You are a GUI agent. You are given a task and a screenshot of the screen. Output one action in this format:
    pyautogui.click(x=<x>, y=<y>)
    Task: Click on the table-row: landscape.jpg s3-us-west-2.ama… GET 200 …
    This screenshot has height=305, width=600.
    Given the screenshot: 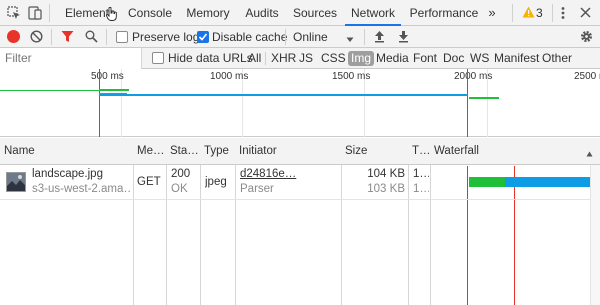 What is the action you would take?
    pyautogui.click(x=300, y=182)
    